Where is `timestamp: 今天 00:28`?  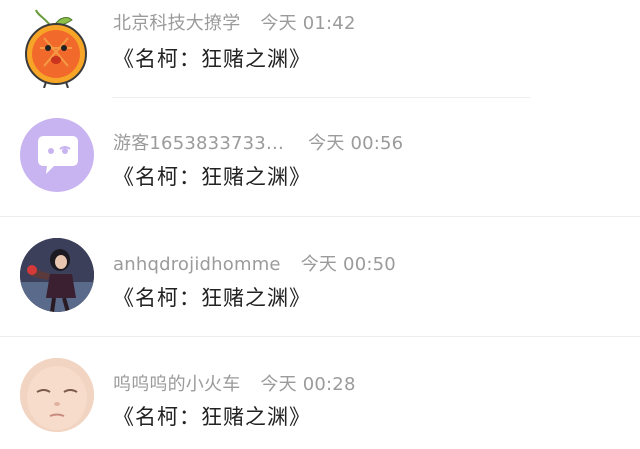
timestamp: 今天 00:28 is located at coordinates (308, 384).